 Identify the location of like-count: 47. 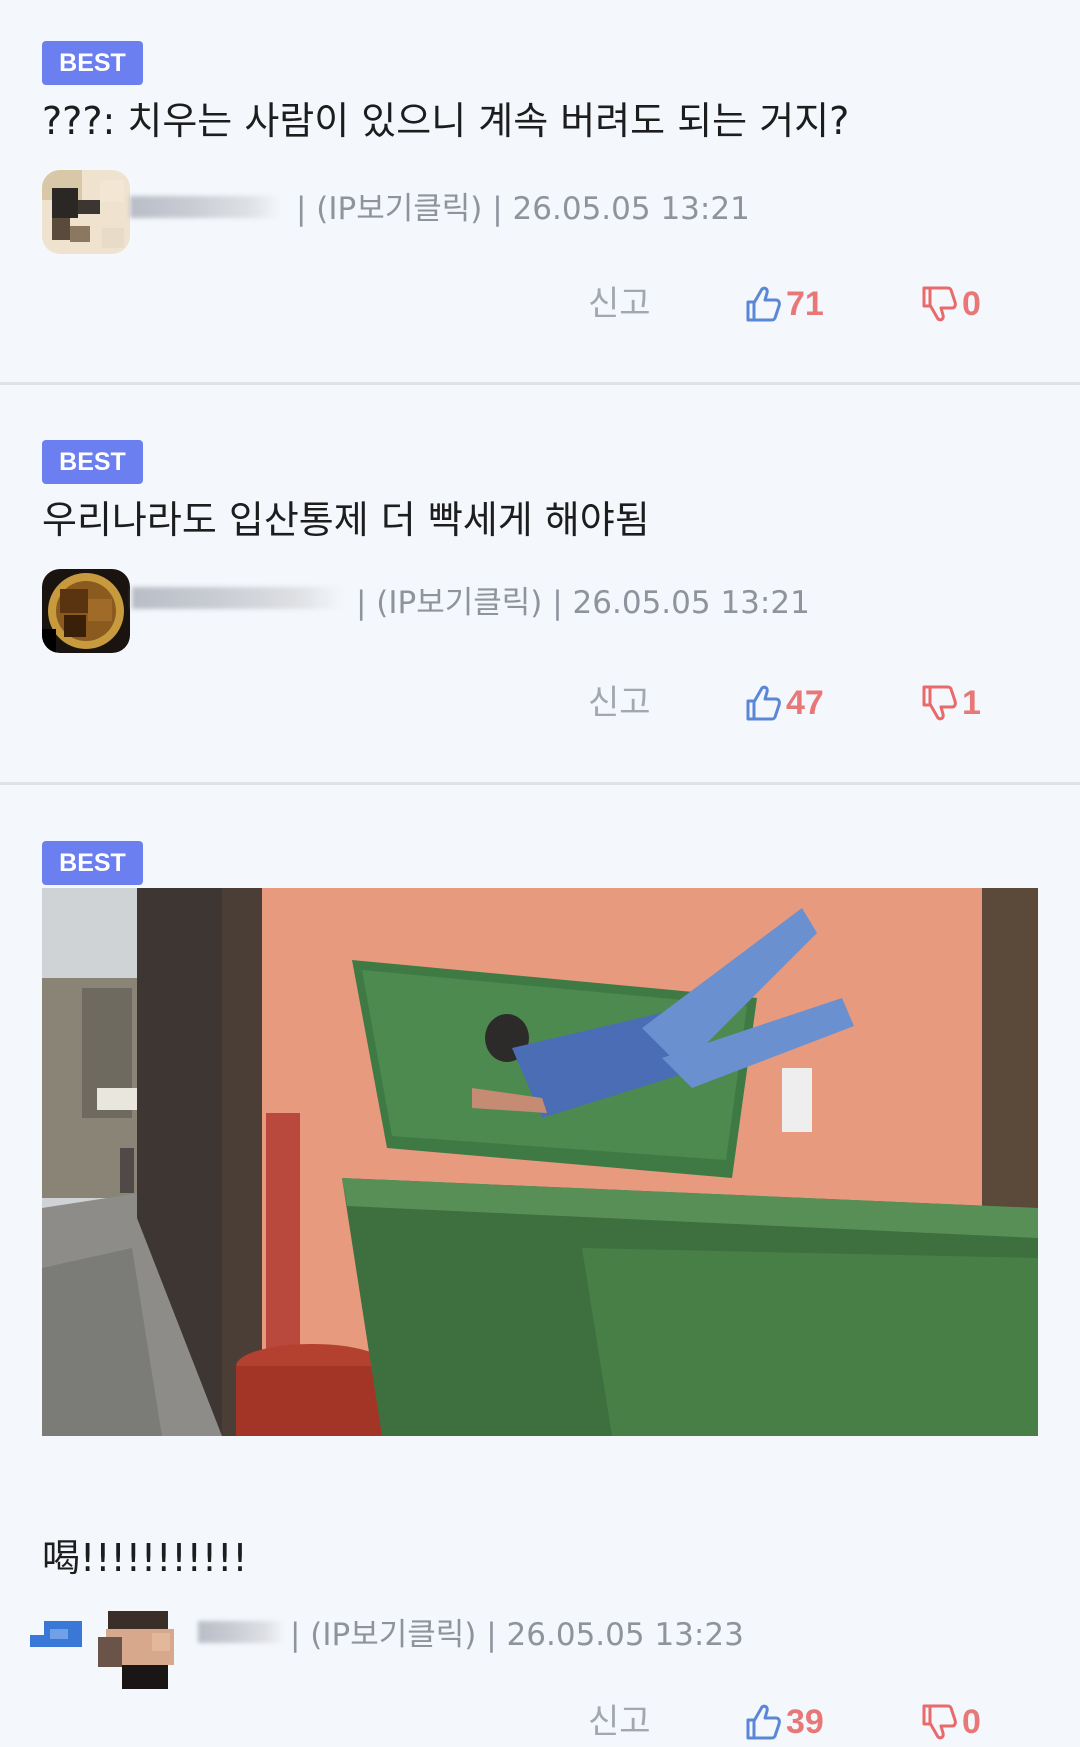
(805, 702).